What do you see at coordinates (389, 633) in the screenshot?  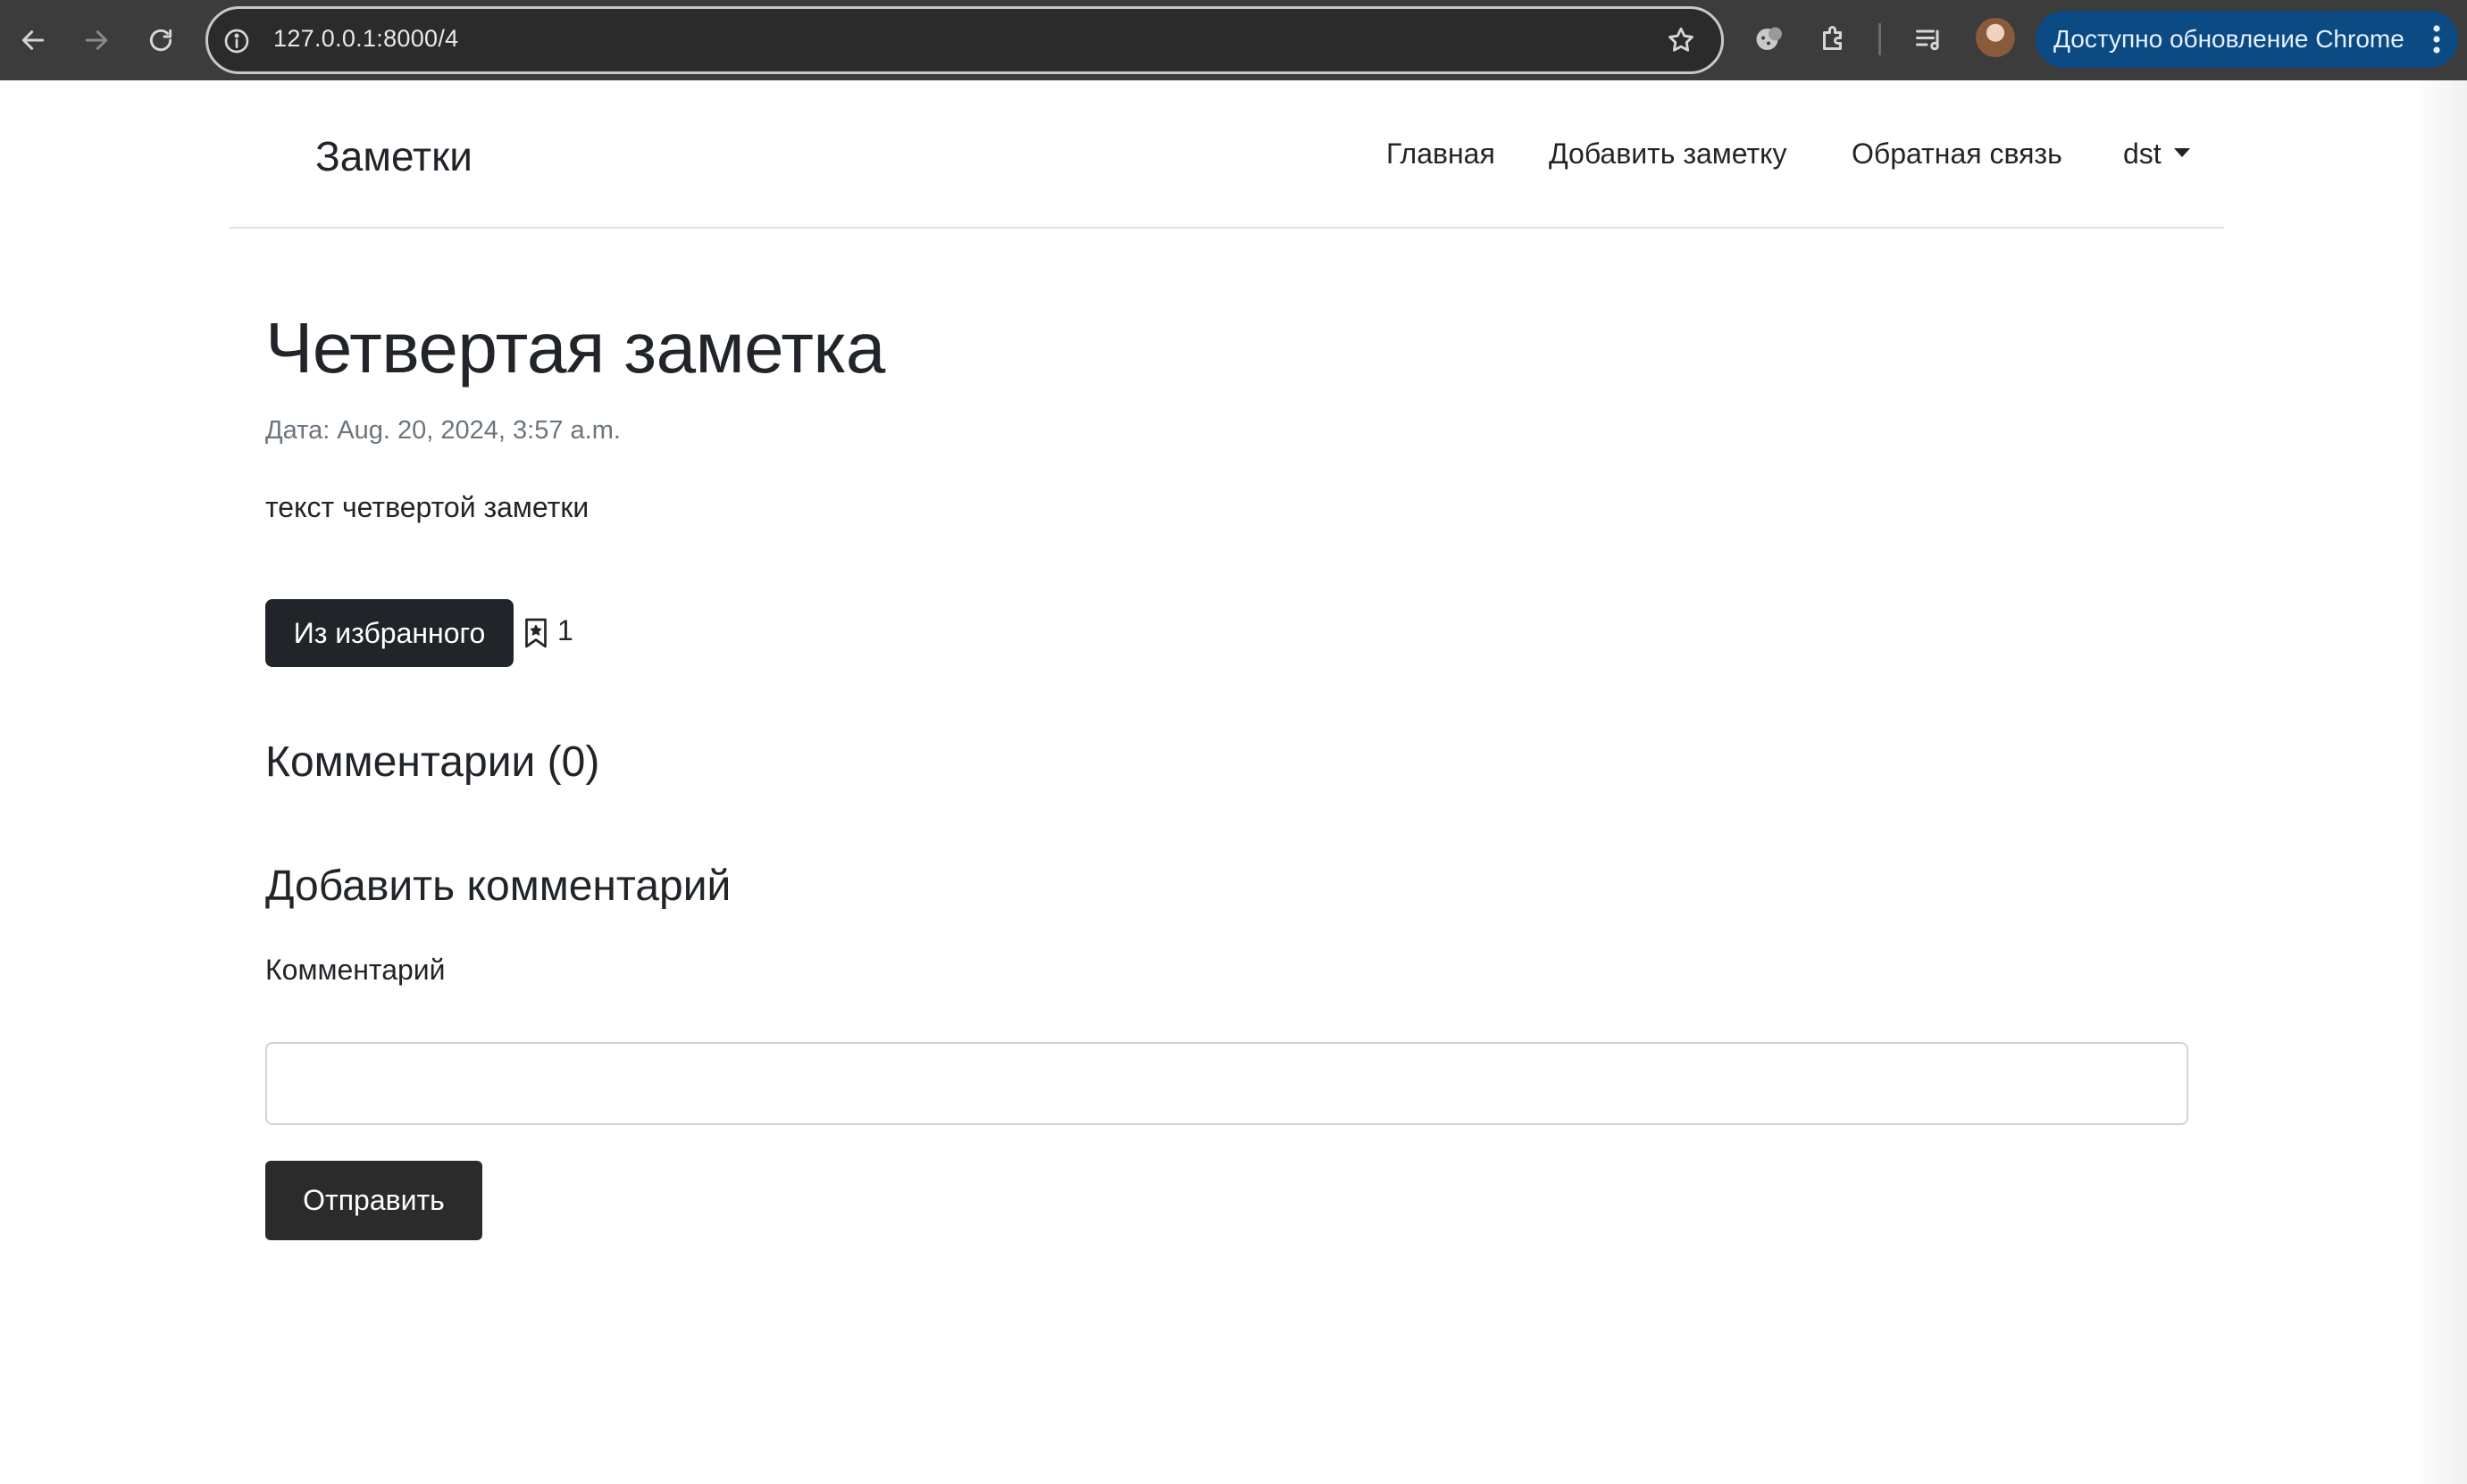 I see `remove-favorite-button: Из избранного` at bounding box center [389, 633].